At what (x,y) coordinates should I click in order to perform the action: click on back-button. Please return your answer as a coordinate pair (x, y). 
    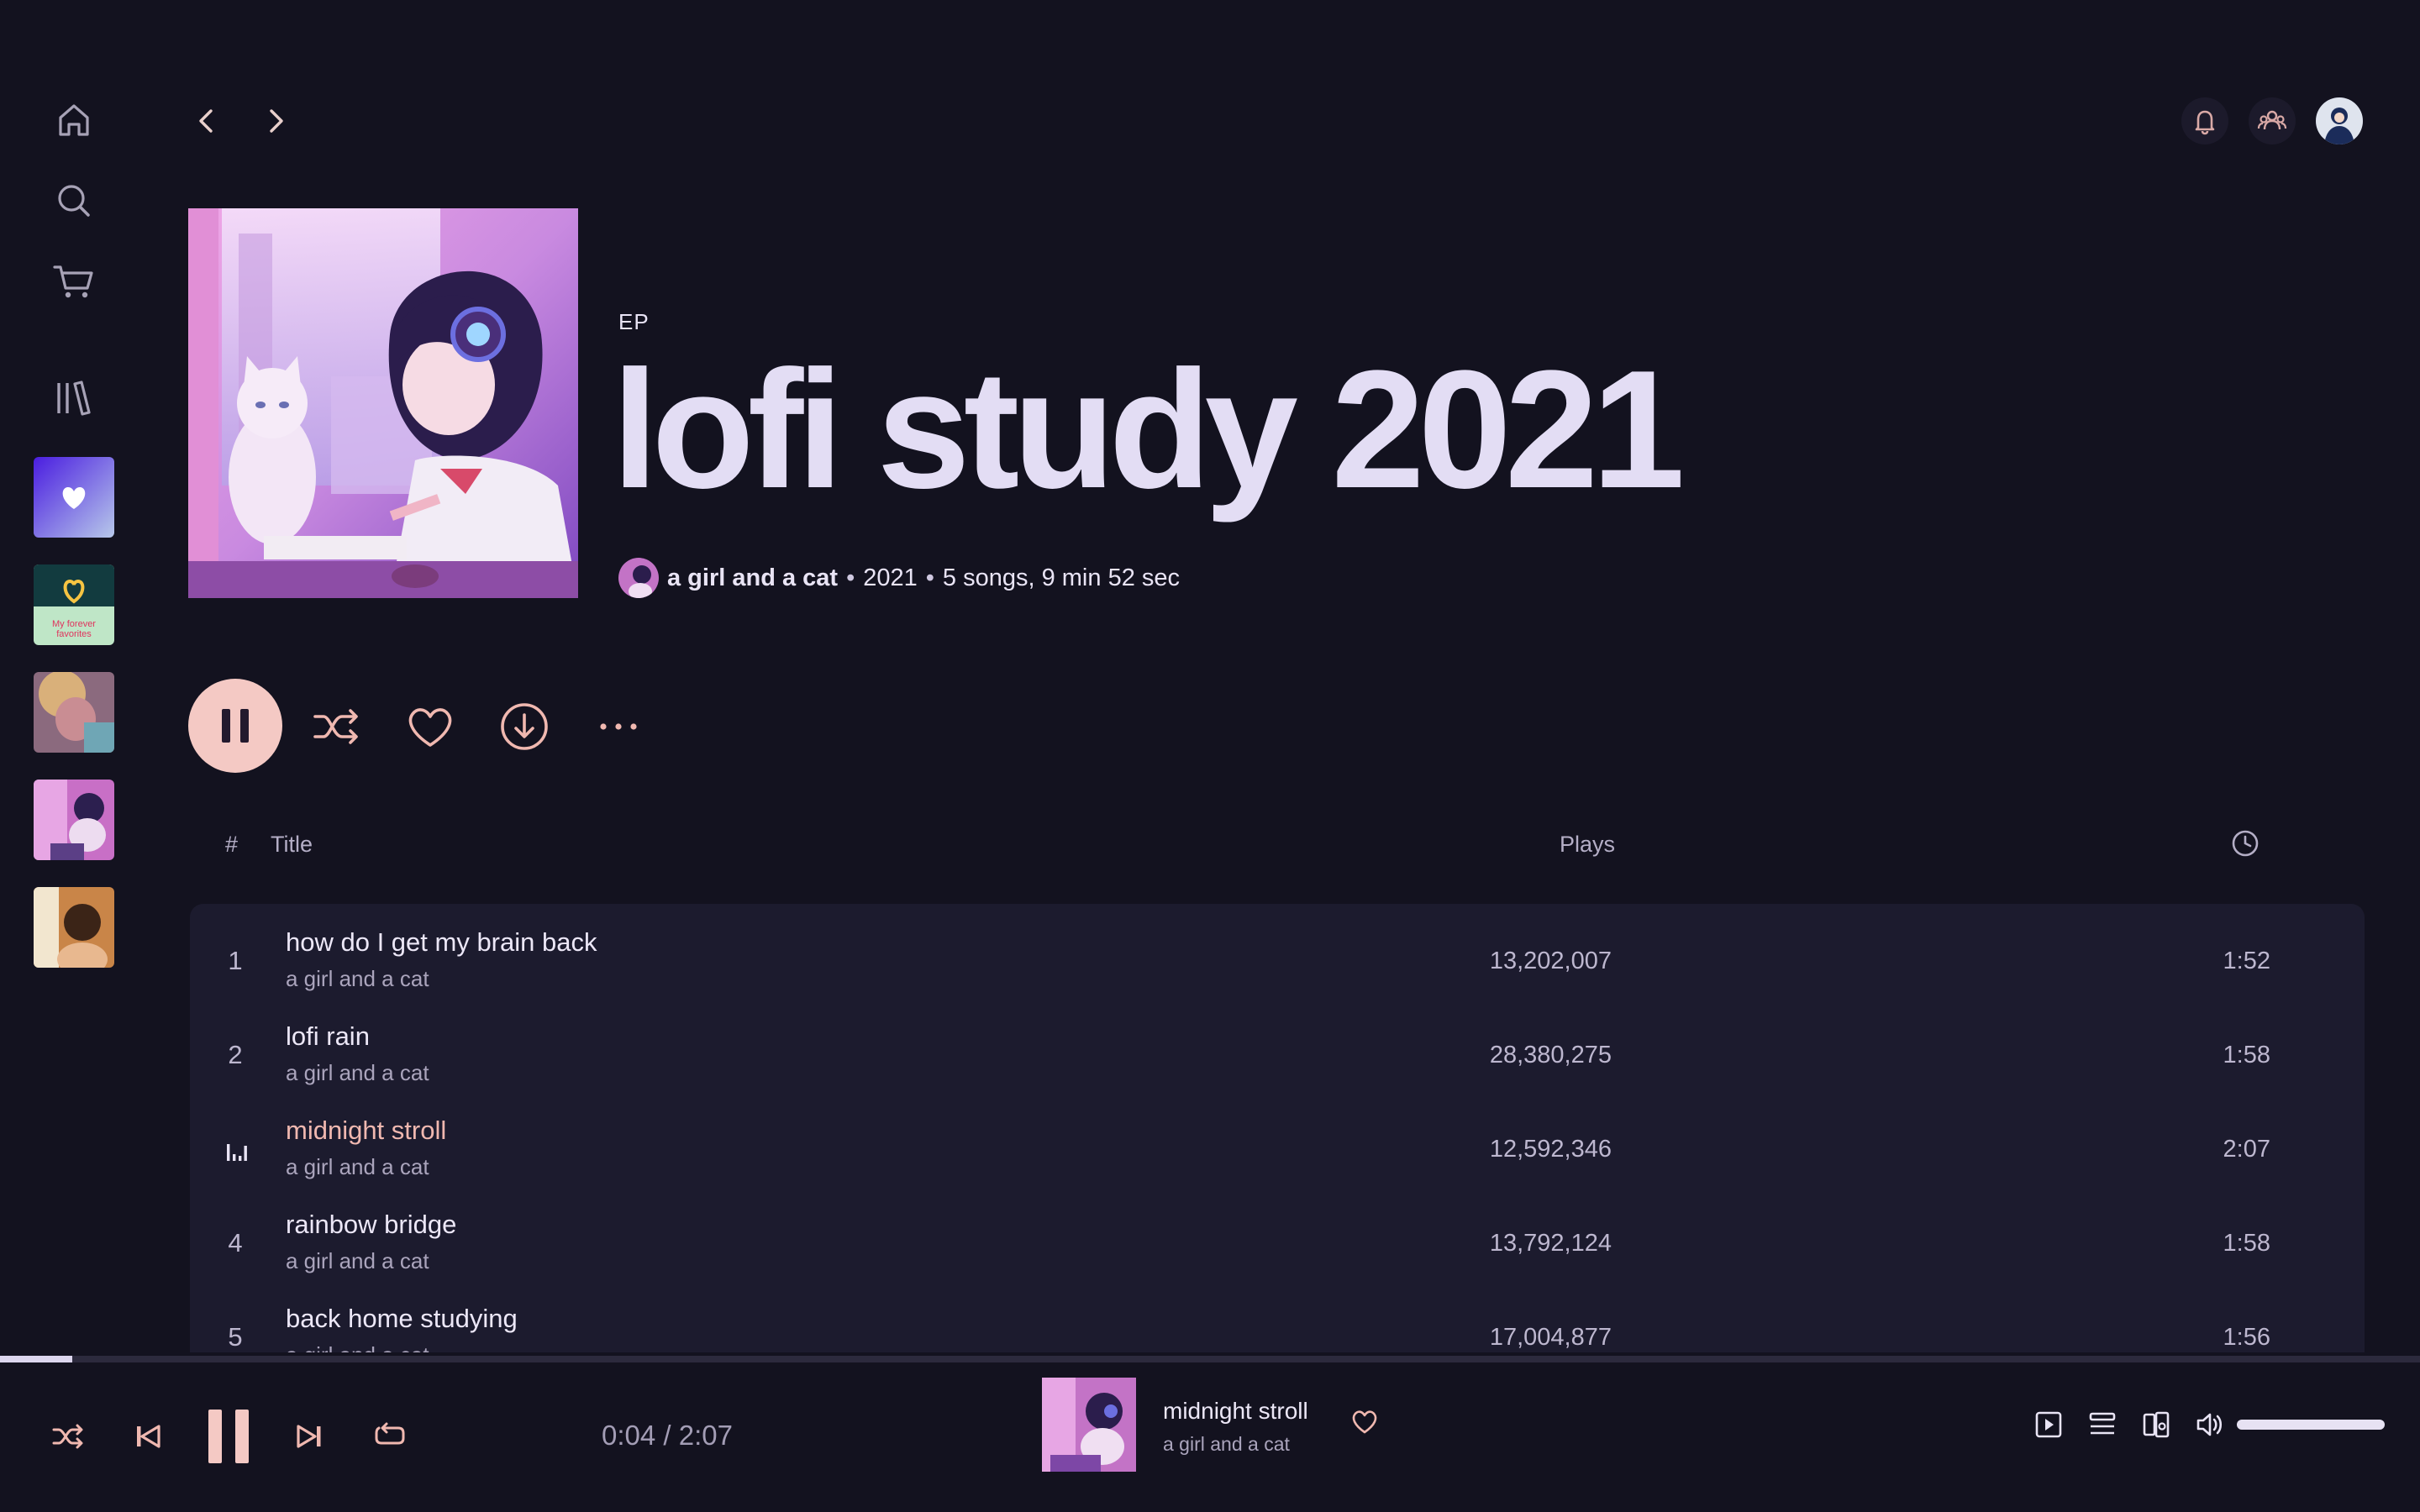
    Looking at the image, I should click on (207, 121).